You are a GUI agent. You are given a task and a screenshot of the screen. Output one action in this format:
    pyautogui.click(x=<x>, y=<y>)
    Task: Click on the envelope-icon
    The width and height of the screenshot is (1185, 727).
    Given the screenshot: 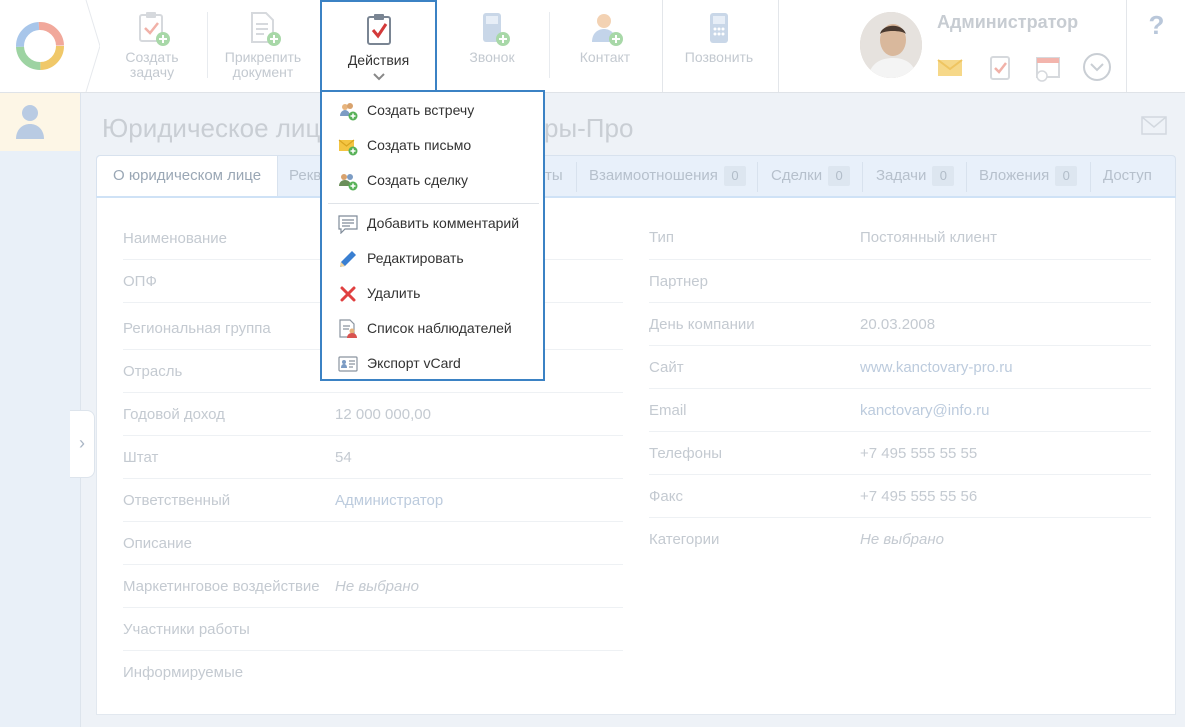 What is the action you would take?
    pyautogui.click(x=1154, y=125)
    